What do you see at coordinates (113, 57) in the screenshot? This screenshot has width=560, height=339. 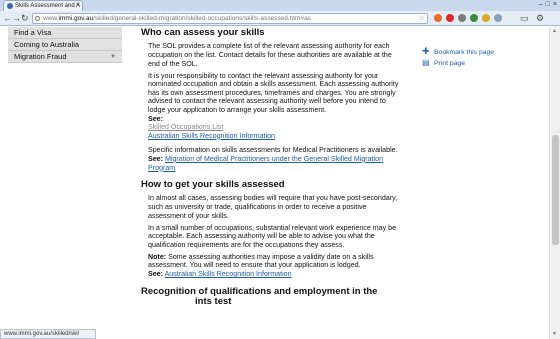 I see `chevron-down-icon: ▼` at bounding box center [113, 57].